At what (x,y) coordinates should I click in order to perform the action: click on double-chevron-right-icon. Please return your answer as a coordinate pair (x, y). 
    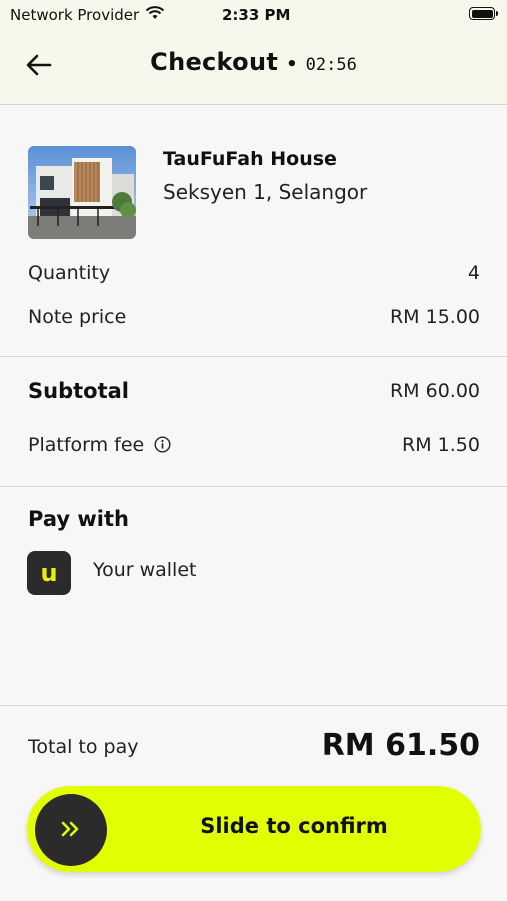
    Looking at the image, I should click on (71, 830).